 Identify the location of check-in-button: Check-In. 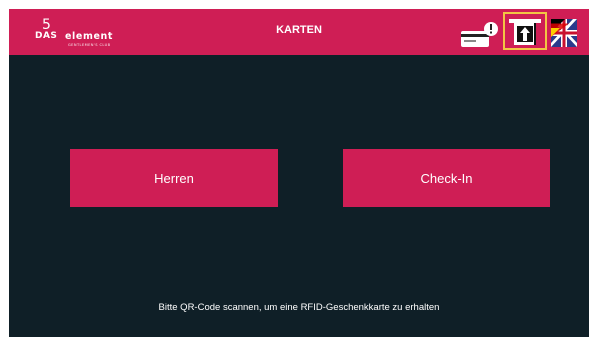
(446, 178).